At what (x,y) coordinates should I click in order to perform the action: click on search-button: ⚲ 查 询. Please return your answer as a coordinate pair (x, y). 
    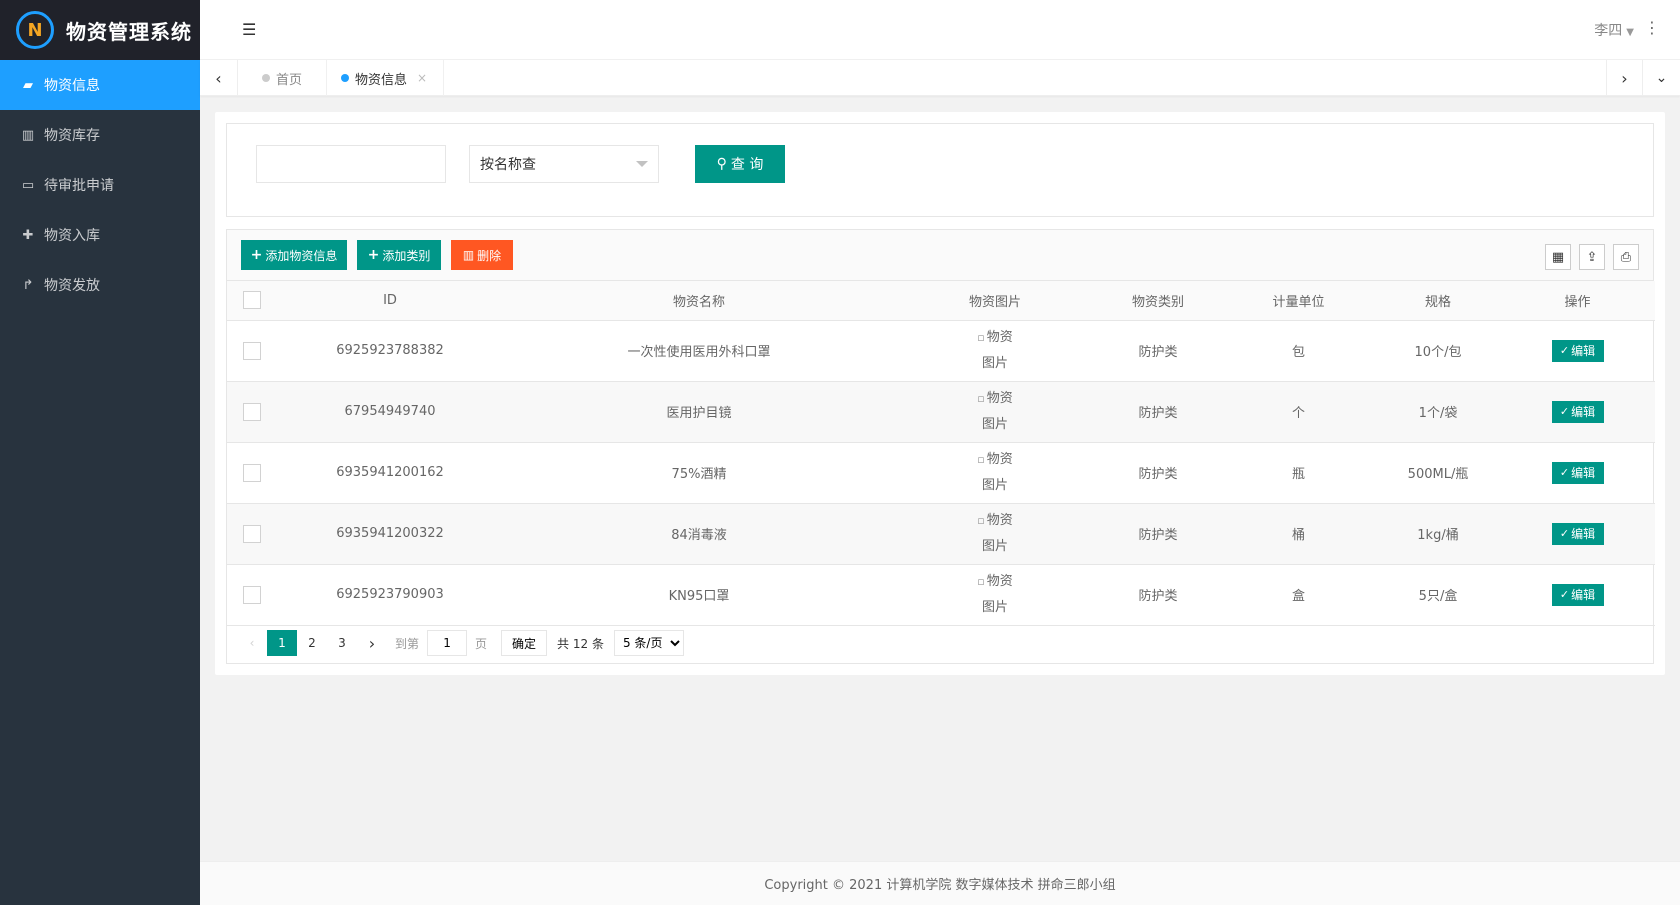
    Looking at the image, I should click on (740, 164).